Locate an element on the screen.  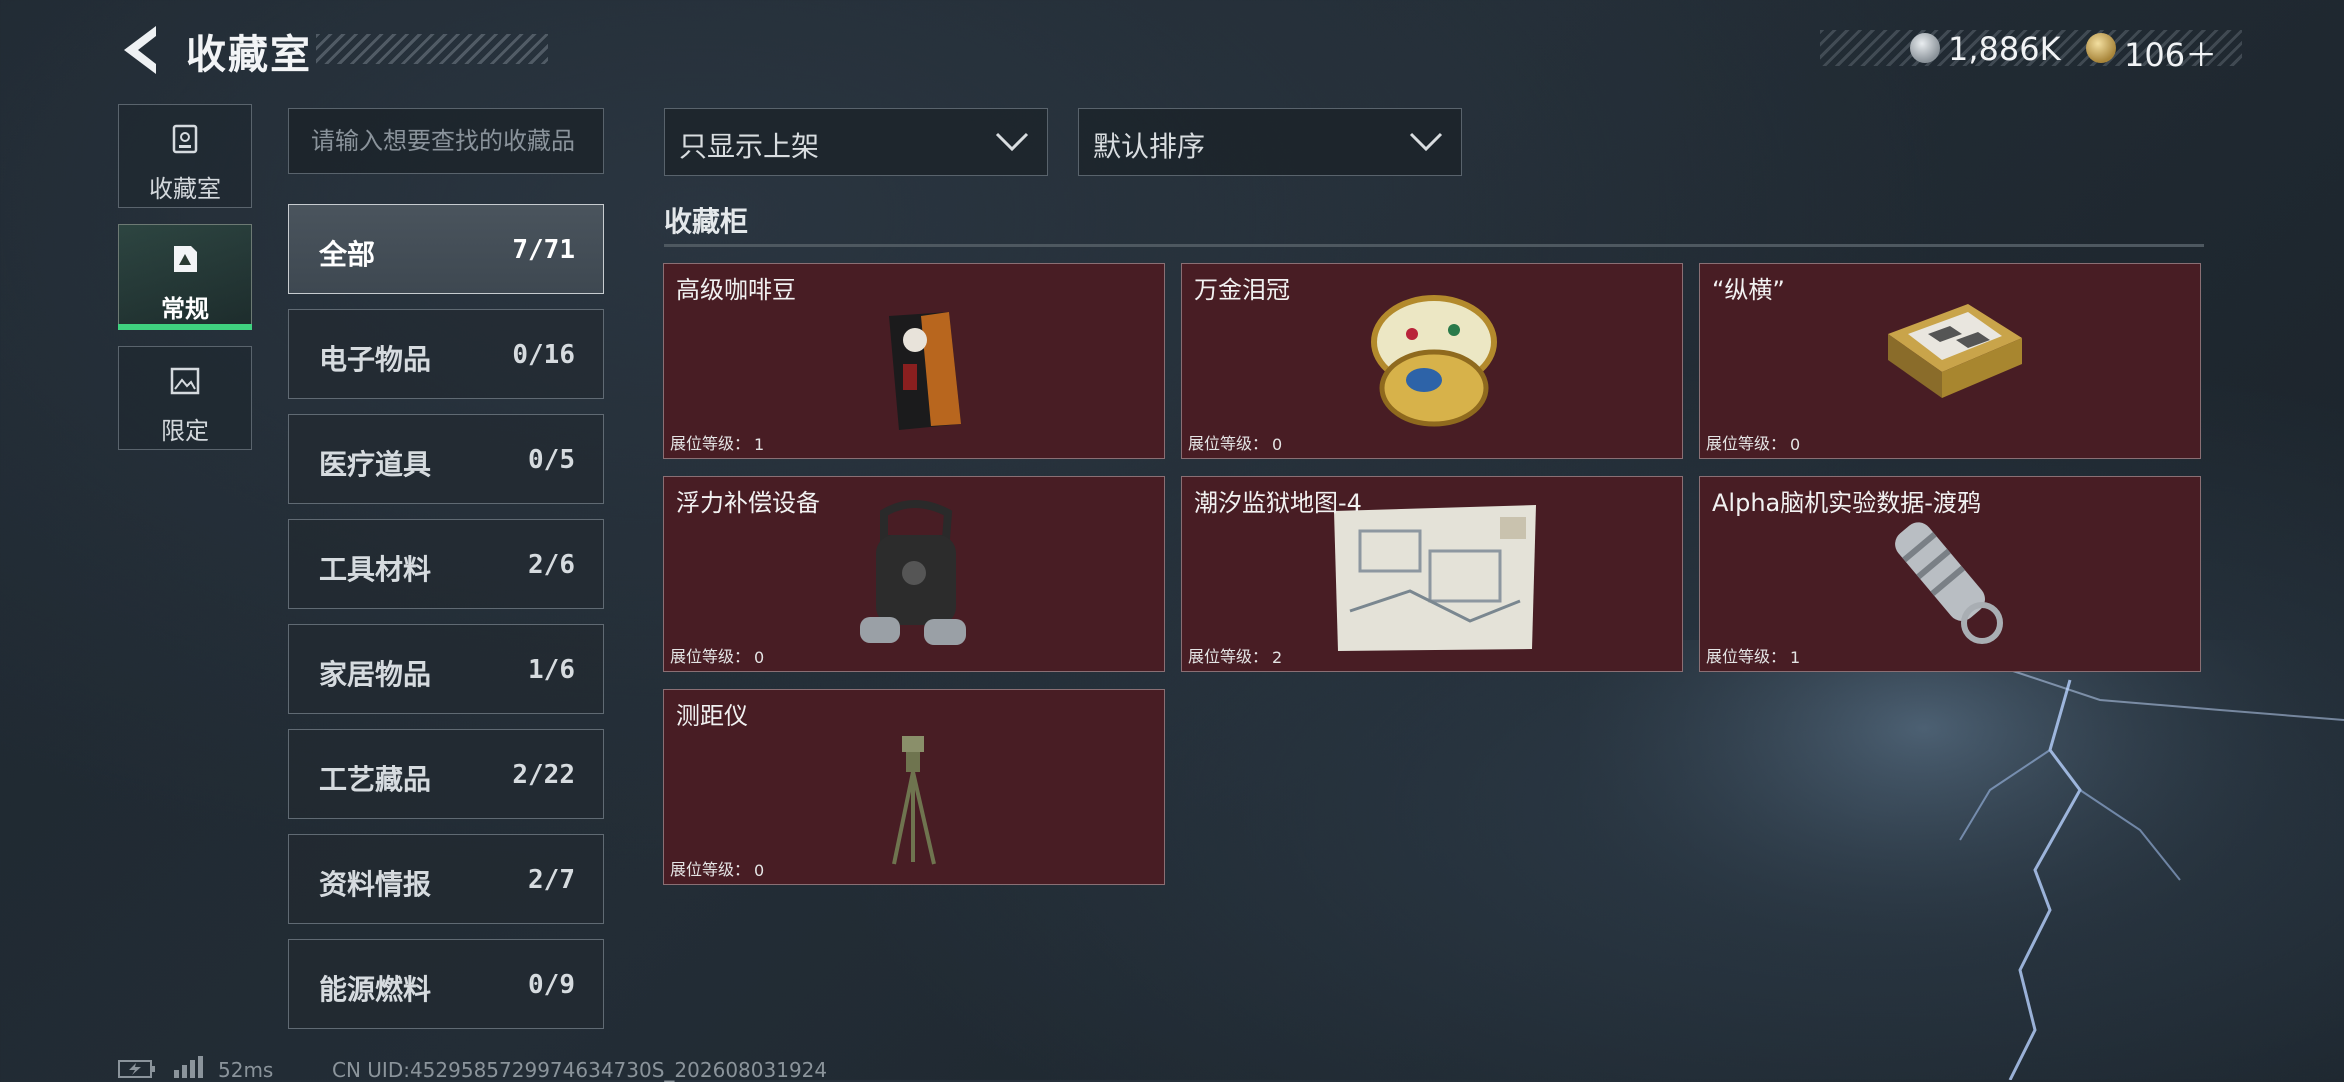
image-icon is located at coordinates (185, 381).